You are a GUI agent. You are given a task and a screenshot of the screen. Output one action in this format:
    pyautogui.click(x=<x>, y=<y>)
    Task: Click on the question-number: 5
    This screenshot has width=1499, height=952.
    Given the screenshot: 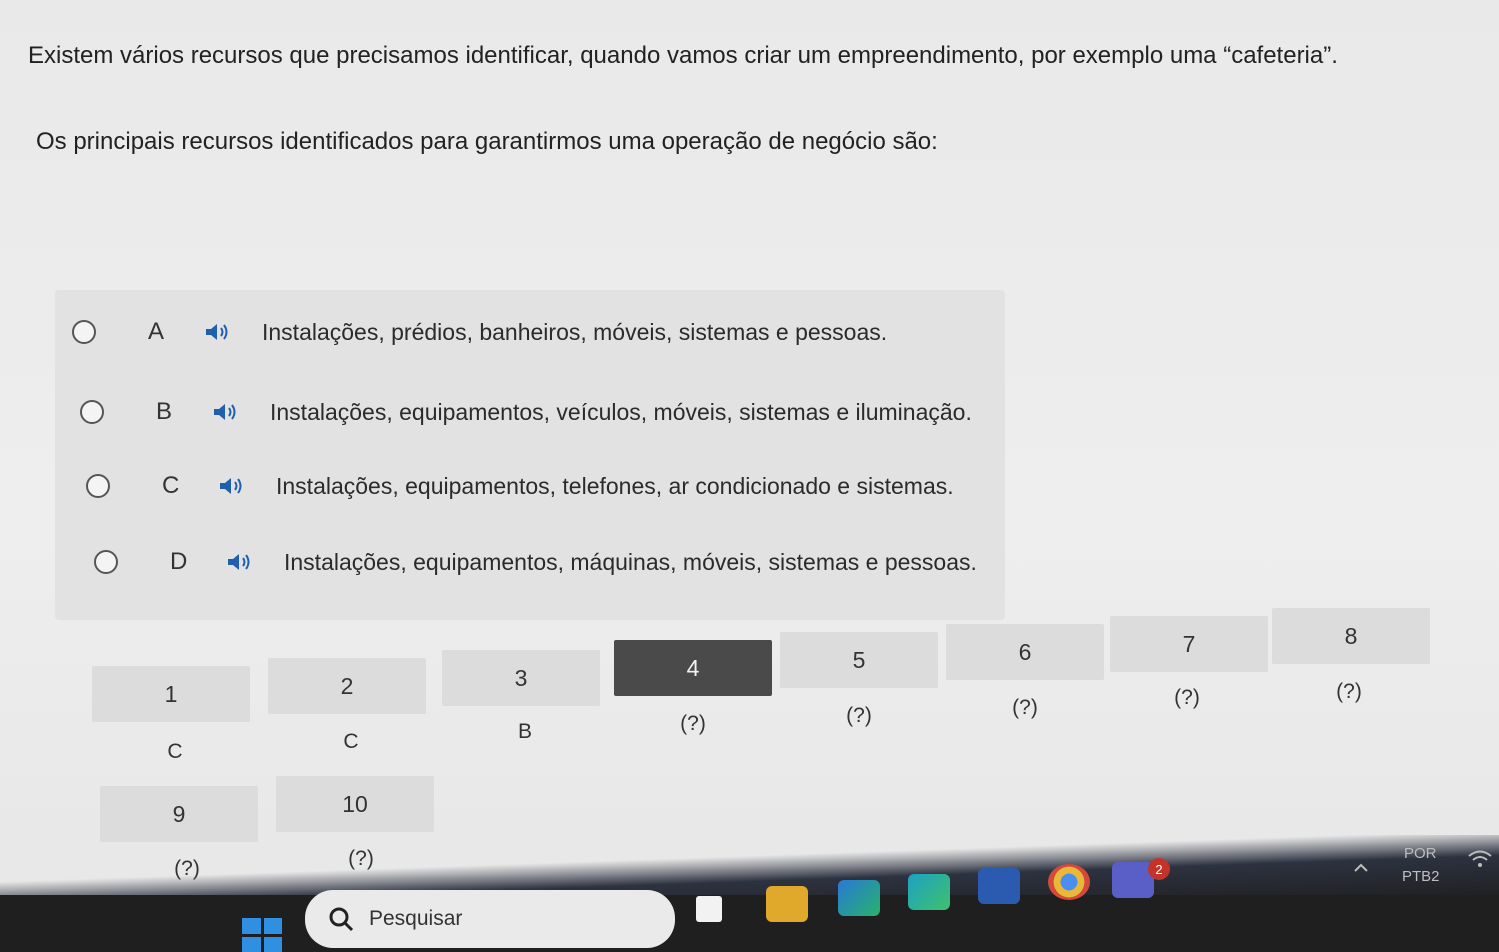 What is the action you would take?
    pyautogui.click(x=859, y=659)
    